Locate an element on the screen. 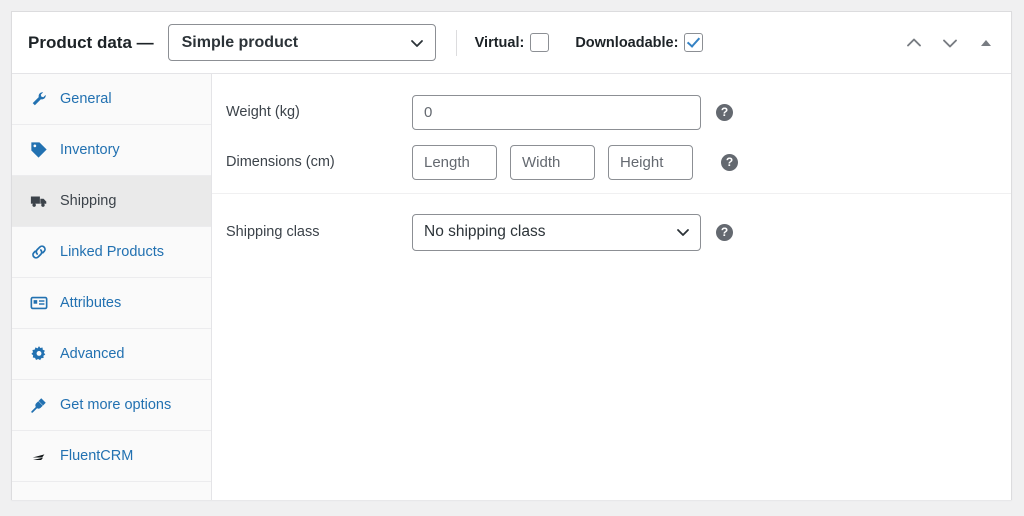 The height and width of the screenshot is (516, 1024). sidebar-item-label: FluentCRM is located at coordinates (97, 455).